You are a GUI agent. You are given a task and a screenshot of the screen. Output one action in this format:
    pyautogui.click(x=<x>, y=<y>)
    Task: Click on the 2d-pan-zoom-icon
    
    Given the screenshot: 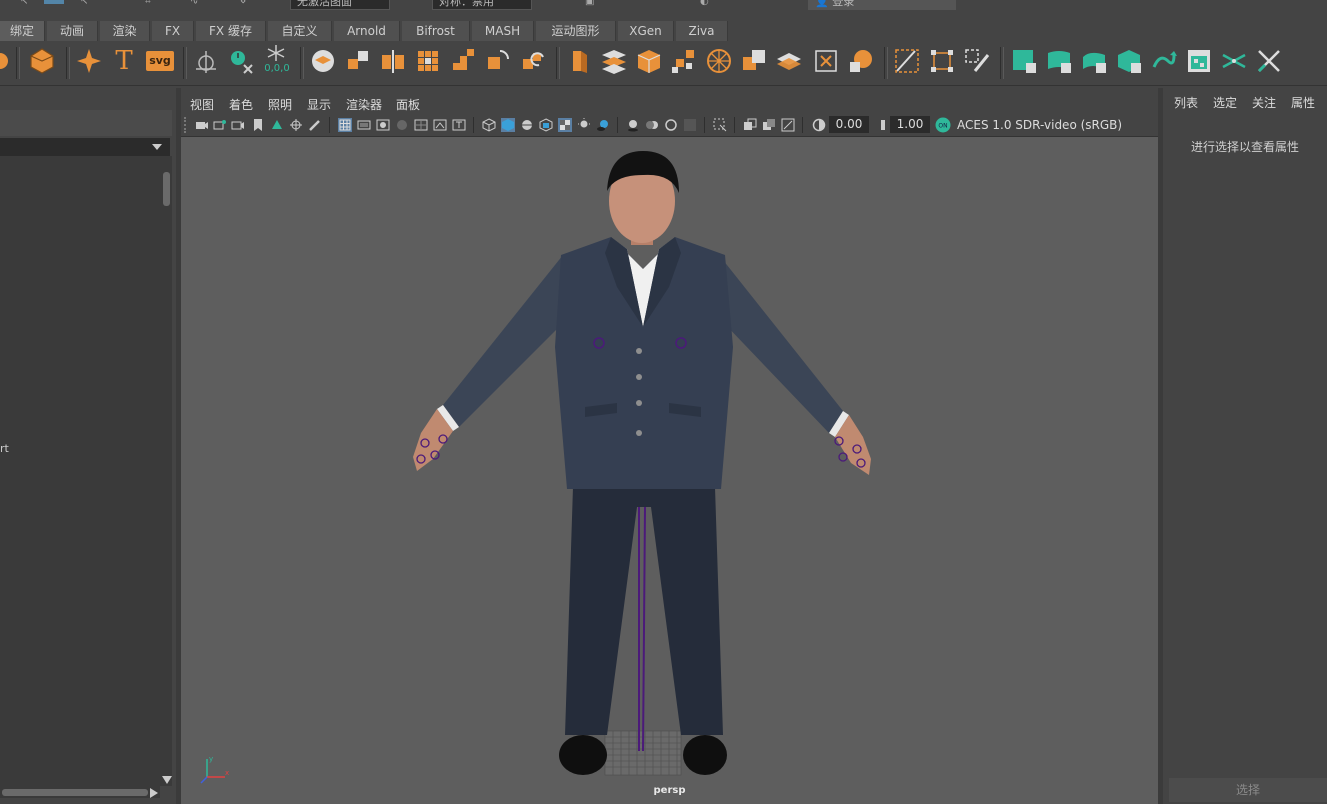 What is the action you would take?
    pyautogui.click(x=296, y=125)
    